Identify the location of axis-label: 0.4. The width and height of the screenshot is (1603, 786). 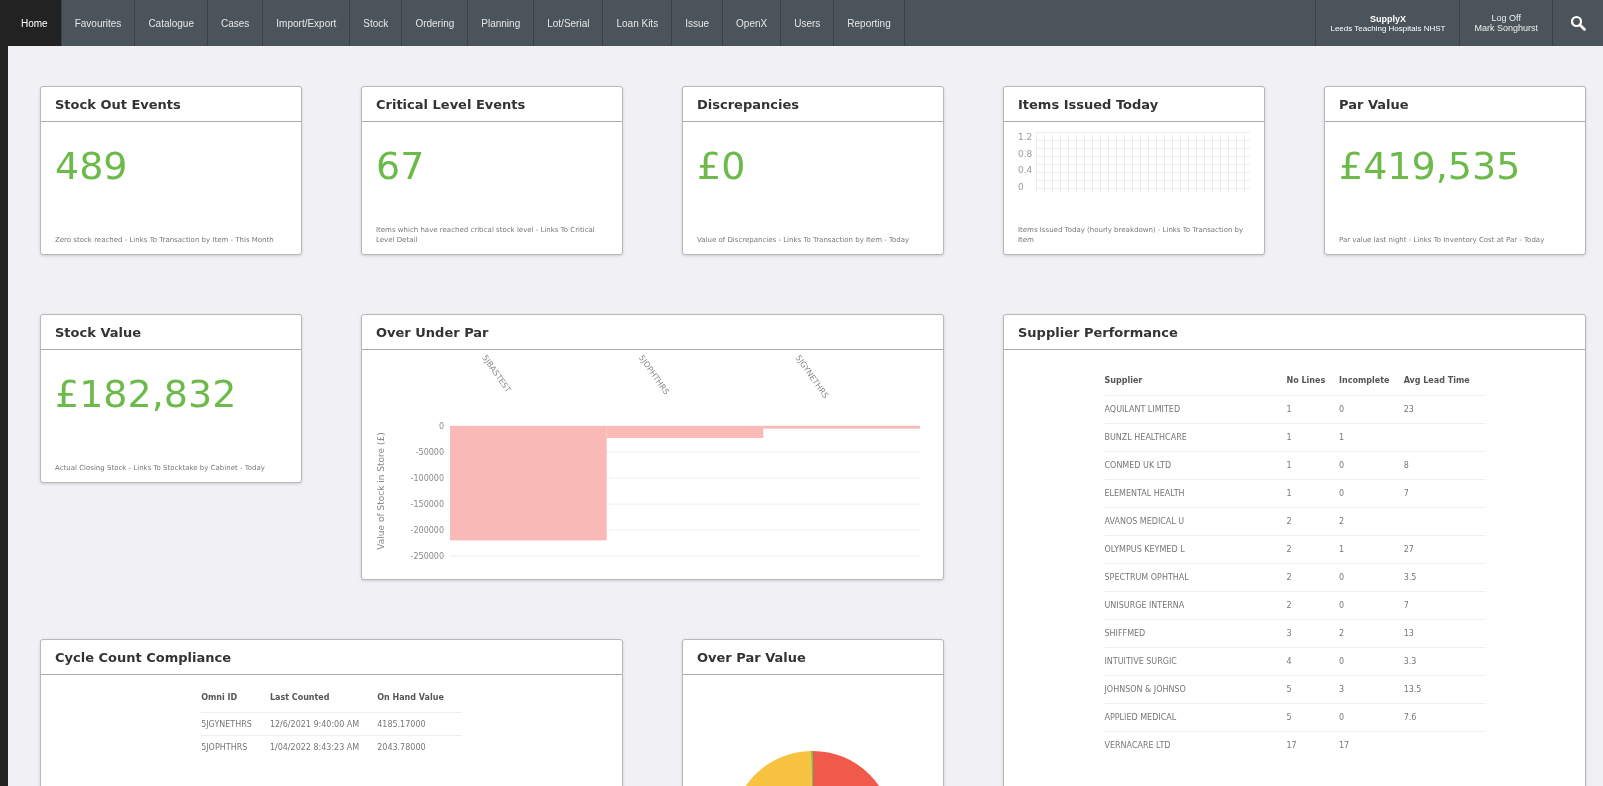
(1025, 170).